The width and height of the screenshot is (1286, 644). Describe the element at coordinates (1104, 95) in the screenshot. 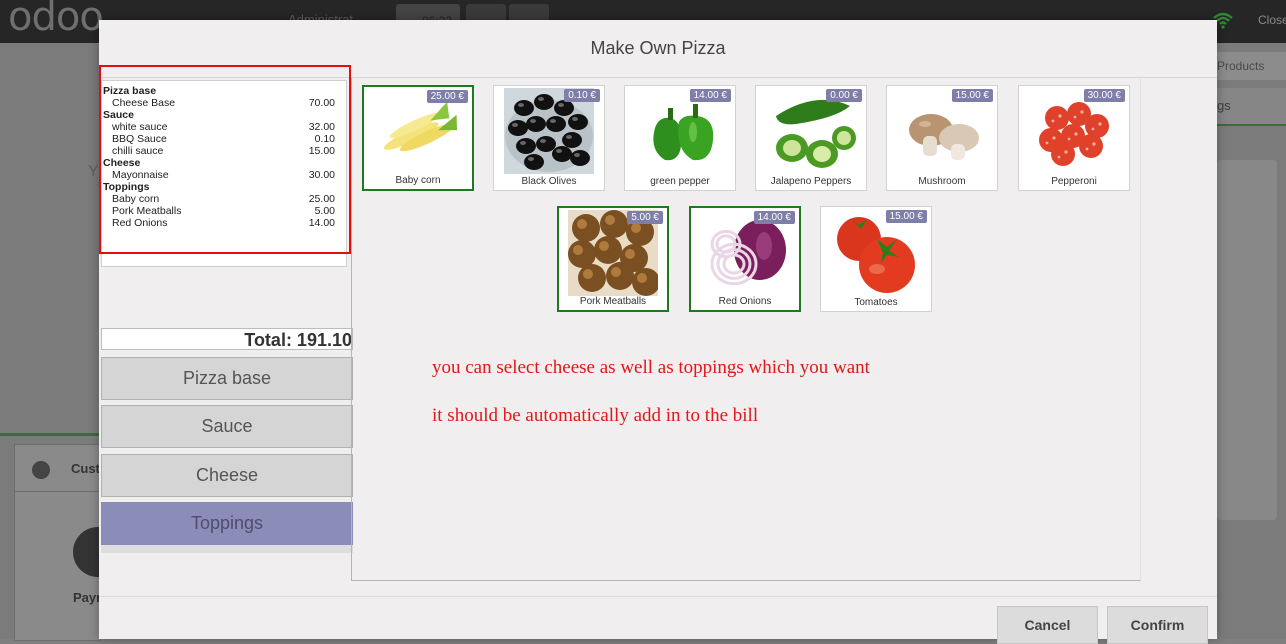

I see `price-badge: 30.00 €` at that location.